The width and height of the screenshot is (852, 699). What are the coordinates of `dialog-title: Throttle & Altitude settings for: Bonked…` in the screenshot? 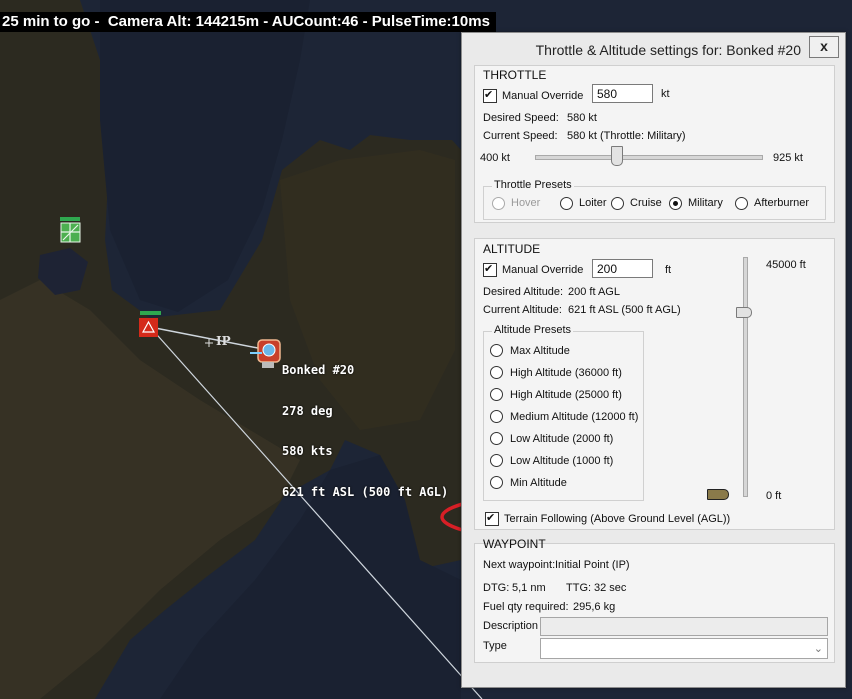 It's located at (668, 50).